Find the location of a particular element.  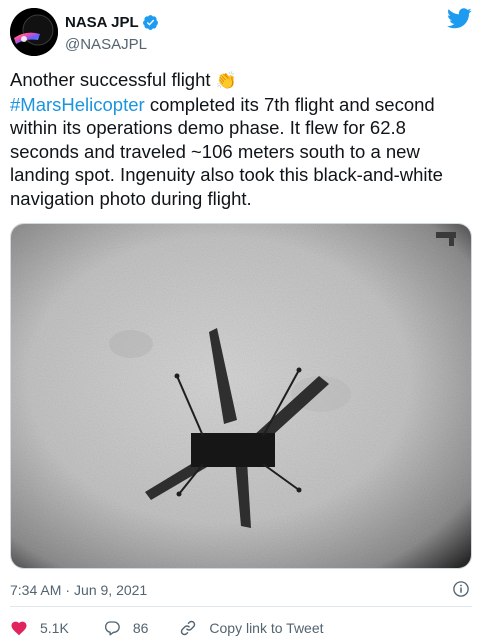

reply-bubble-icon is located at coordinates (112, 628).